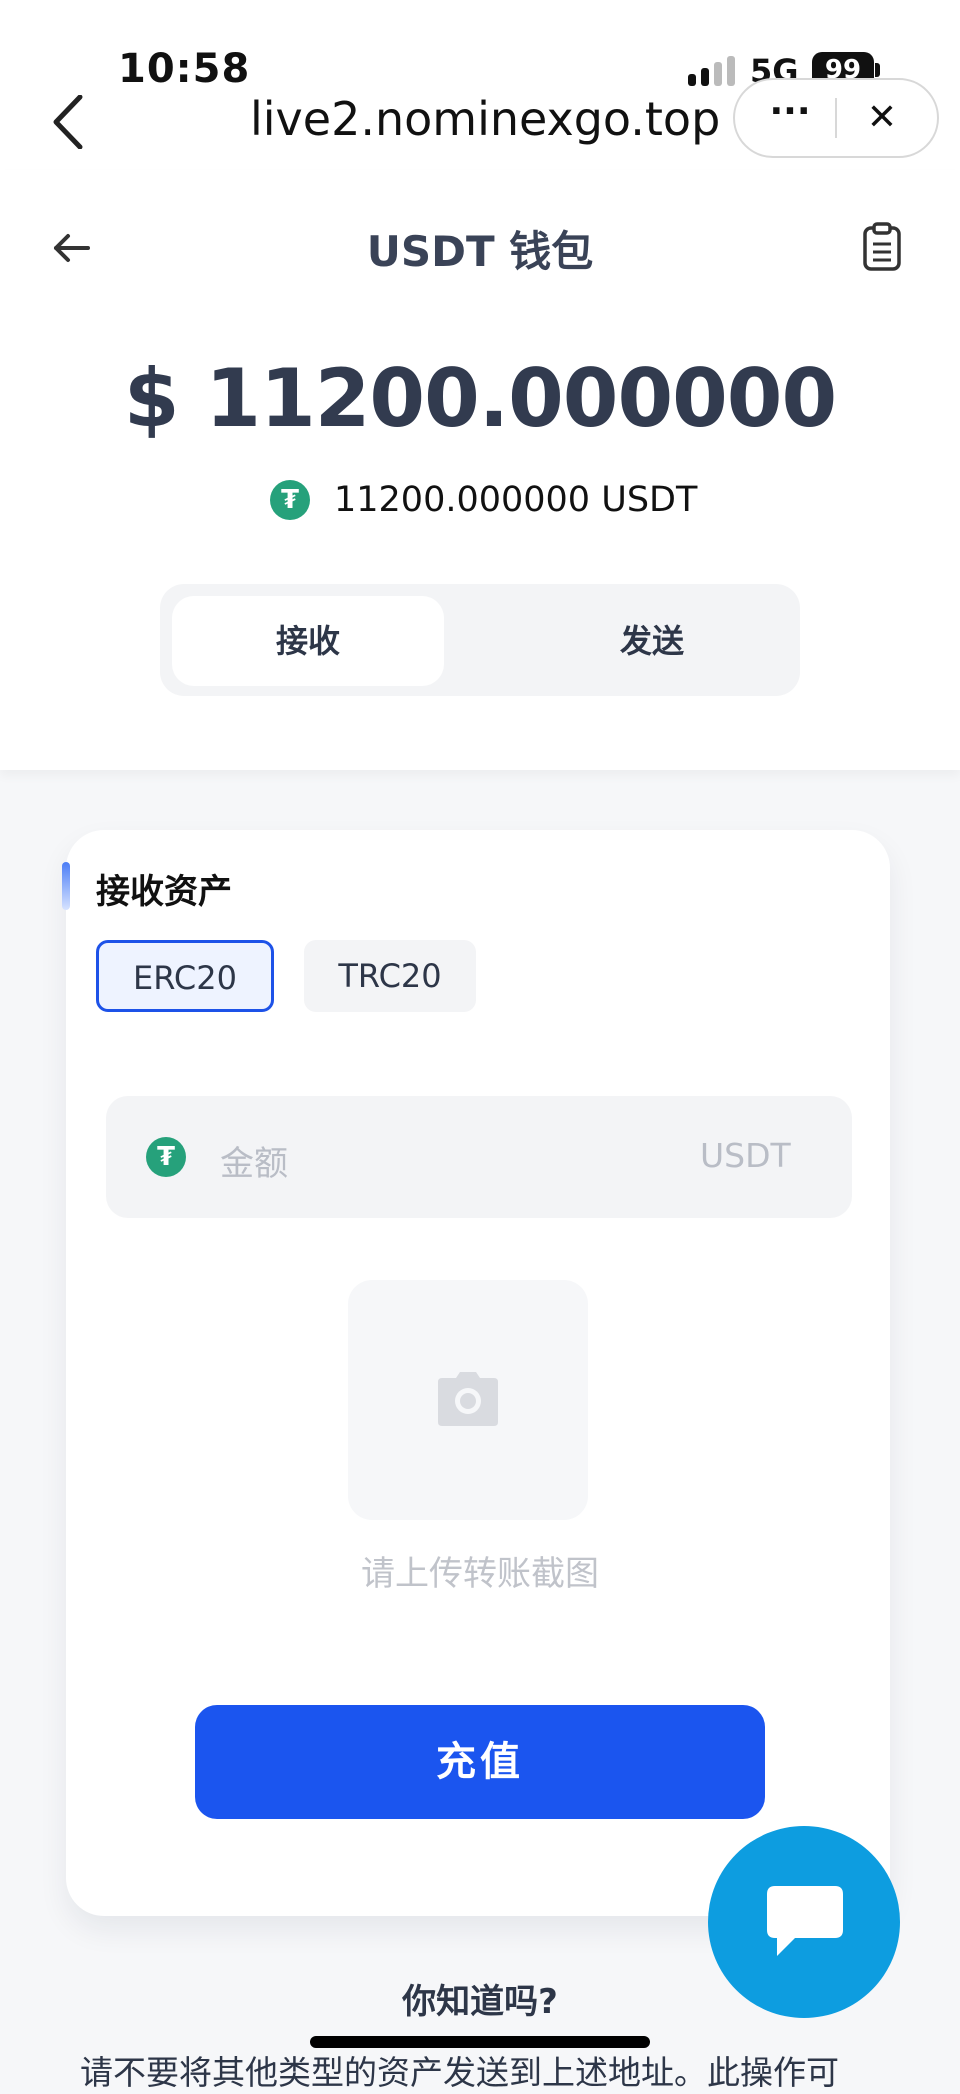 The height and width of the screenshot is (2094, 960). I want to click on recharge-button: 充值, so click(480, 1762).